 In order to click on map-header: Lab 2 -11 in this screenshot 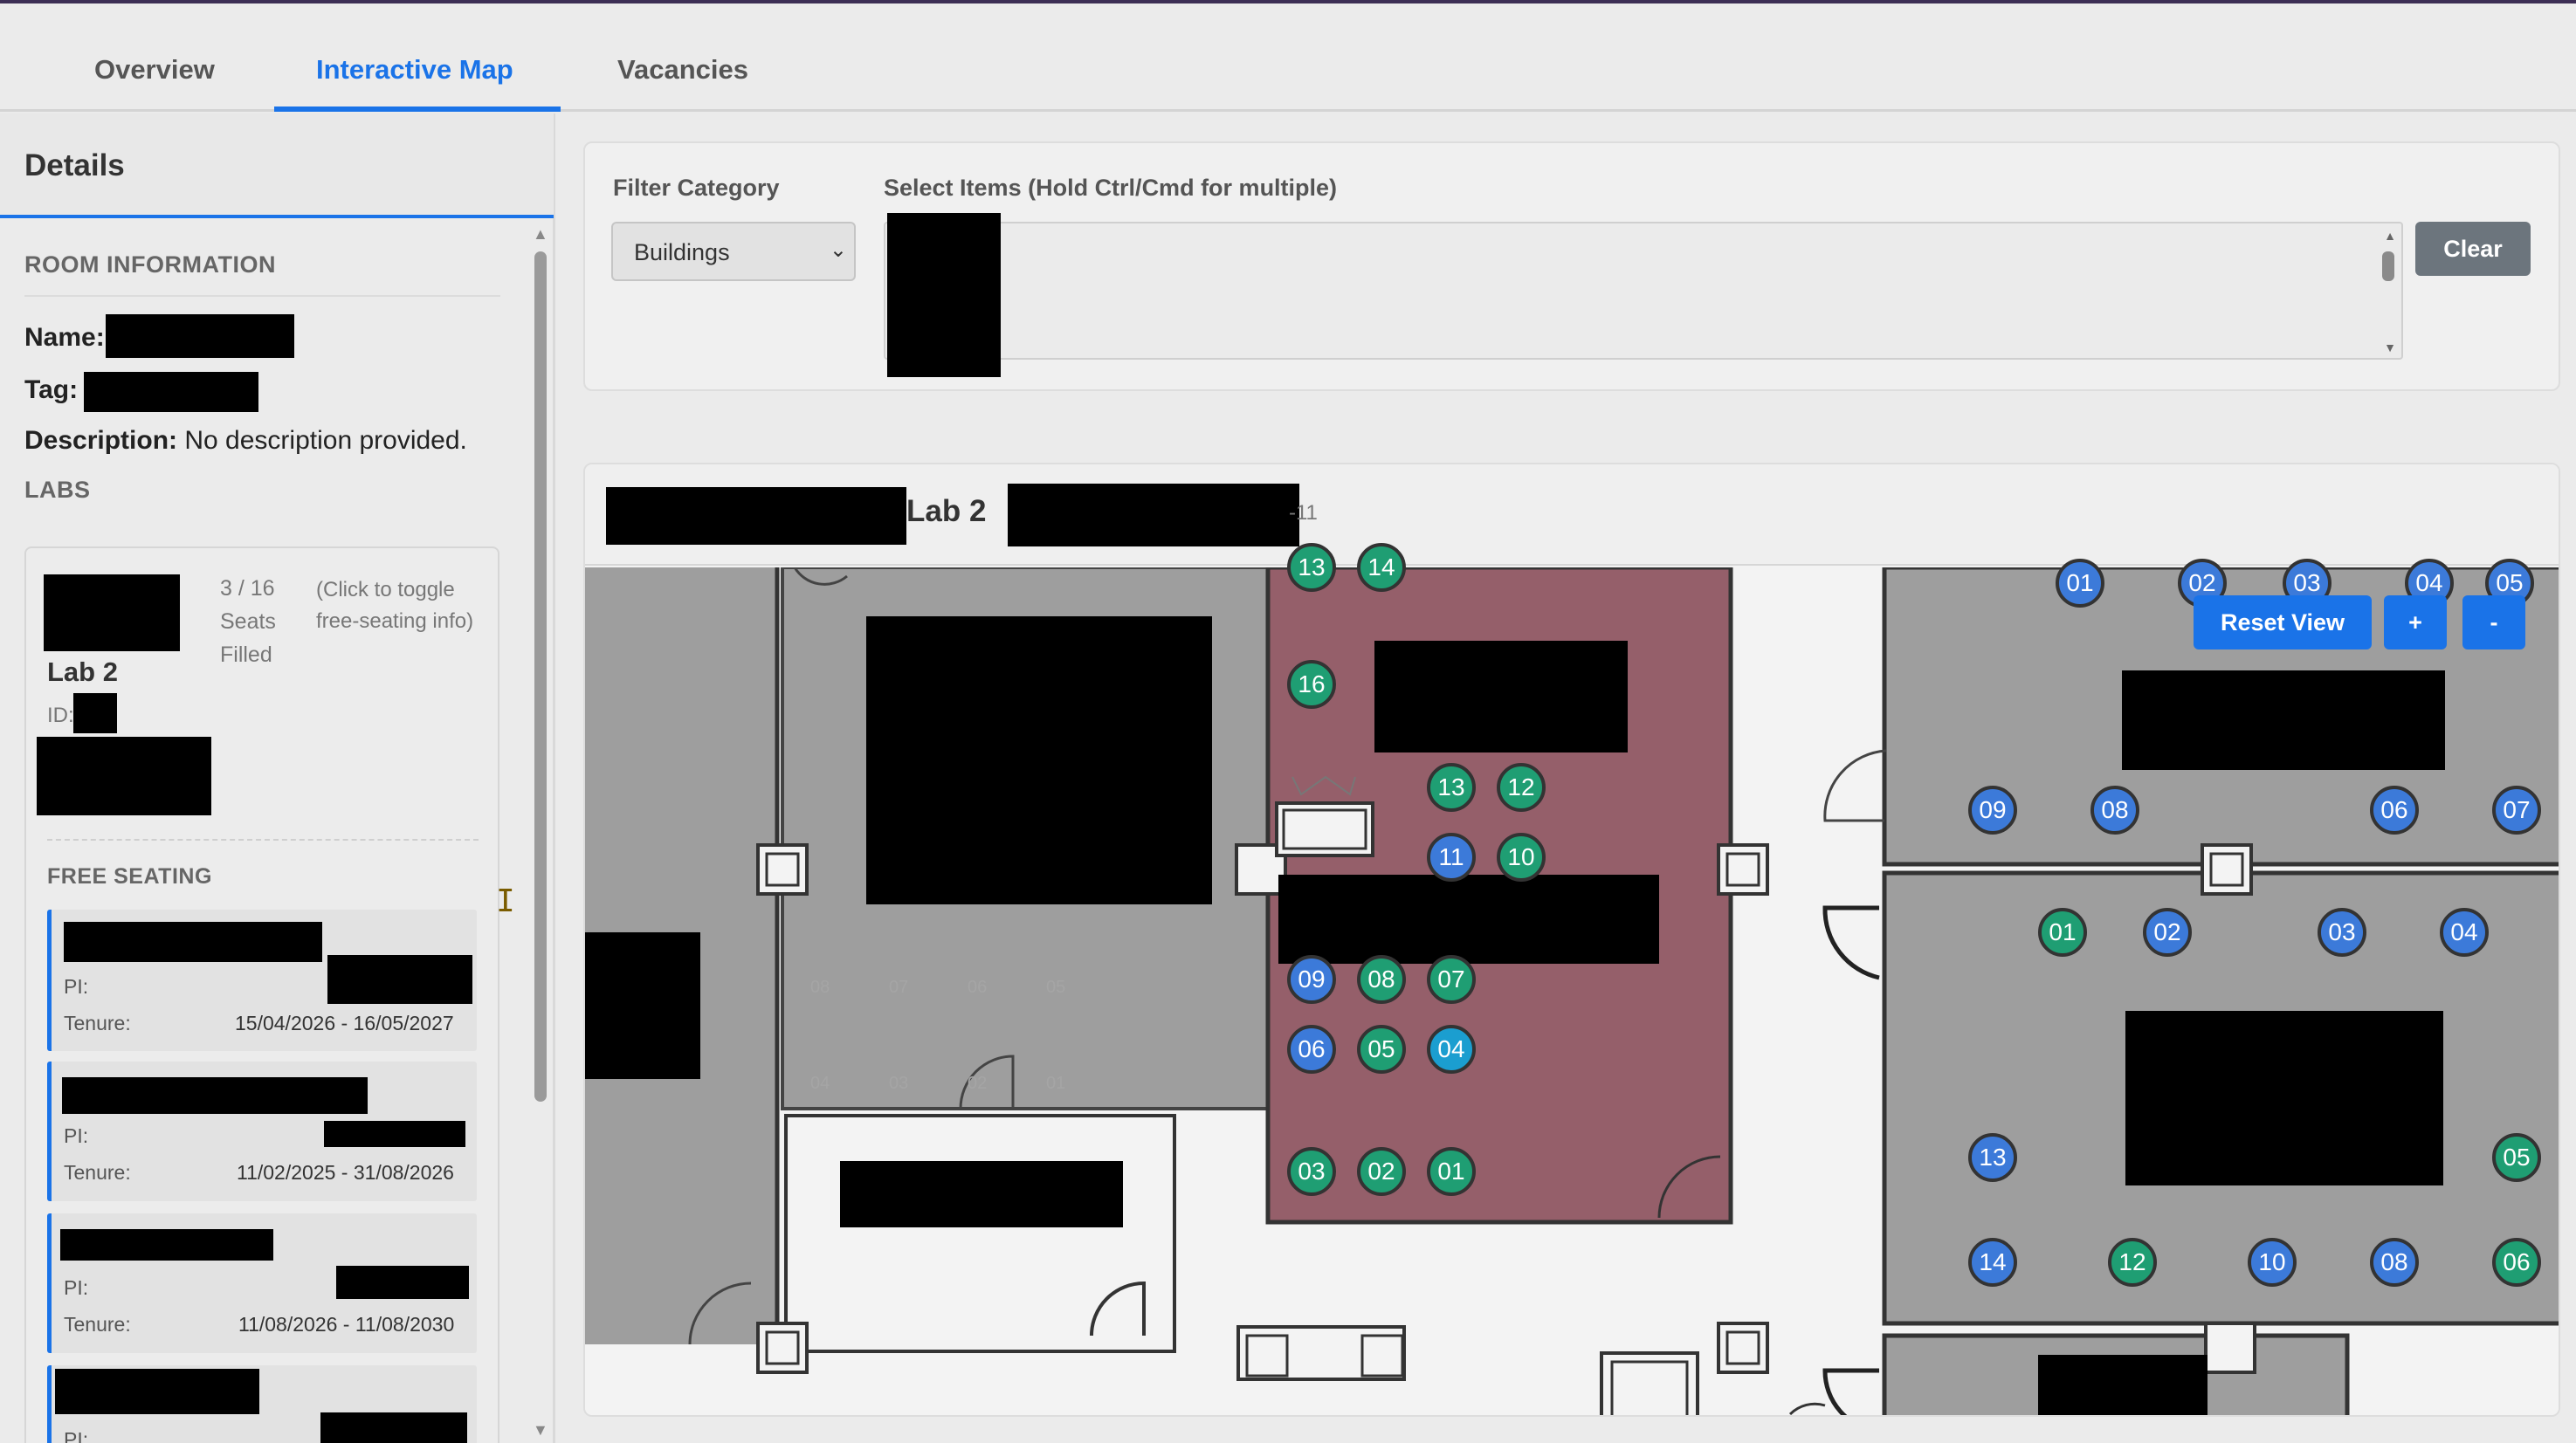, I will do `click(1572, 515)`.